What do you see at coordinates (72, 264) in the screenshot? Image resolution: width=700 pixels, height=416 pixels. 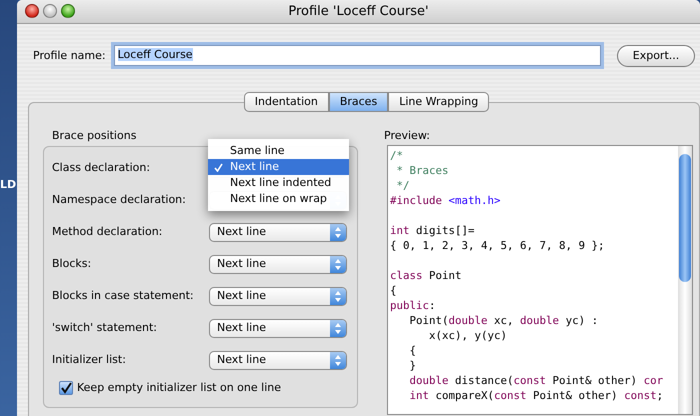 I see `setting-label: Blocks:` at bounding box center [72, 264].